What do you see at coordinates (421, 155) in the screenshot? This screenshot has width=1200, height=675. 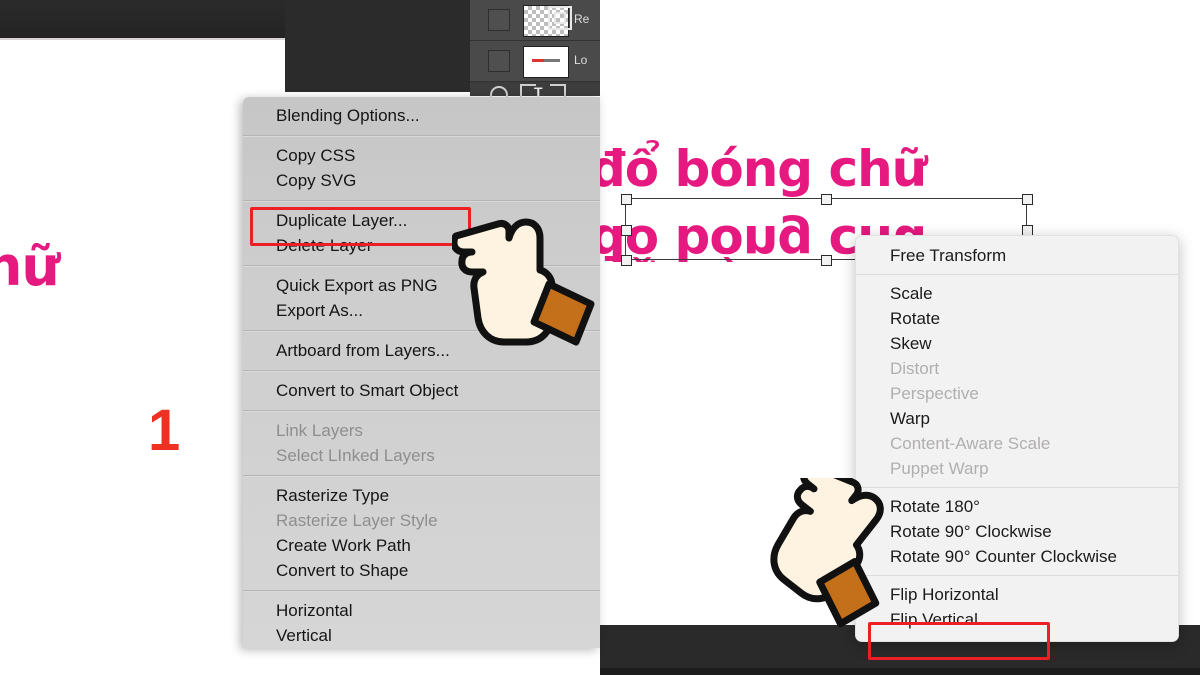 I see `menu-item-copy-css: Copy CSS` at bounding box center [421, 155].